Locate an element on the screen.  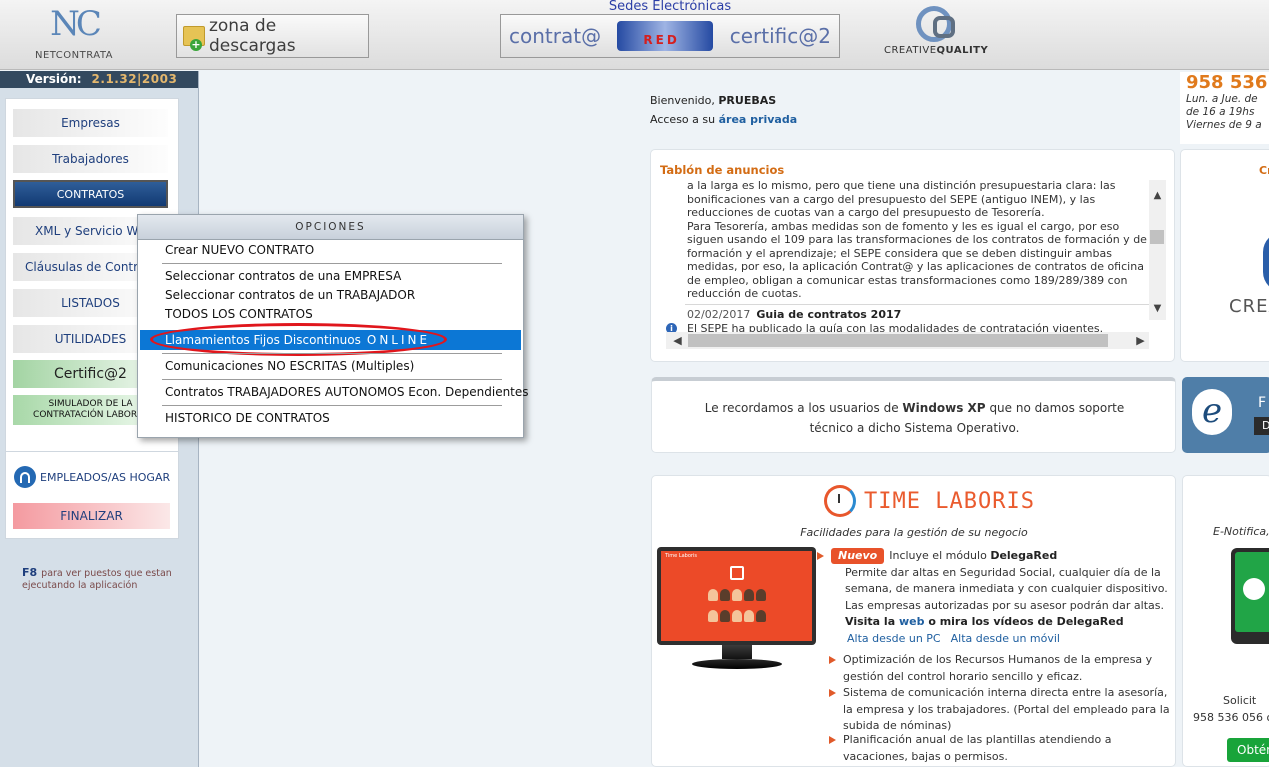
nuevo-badge: Nuevo is located at coordinates (858, 556).